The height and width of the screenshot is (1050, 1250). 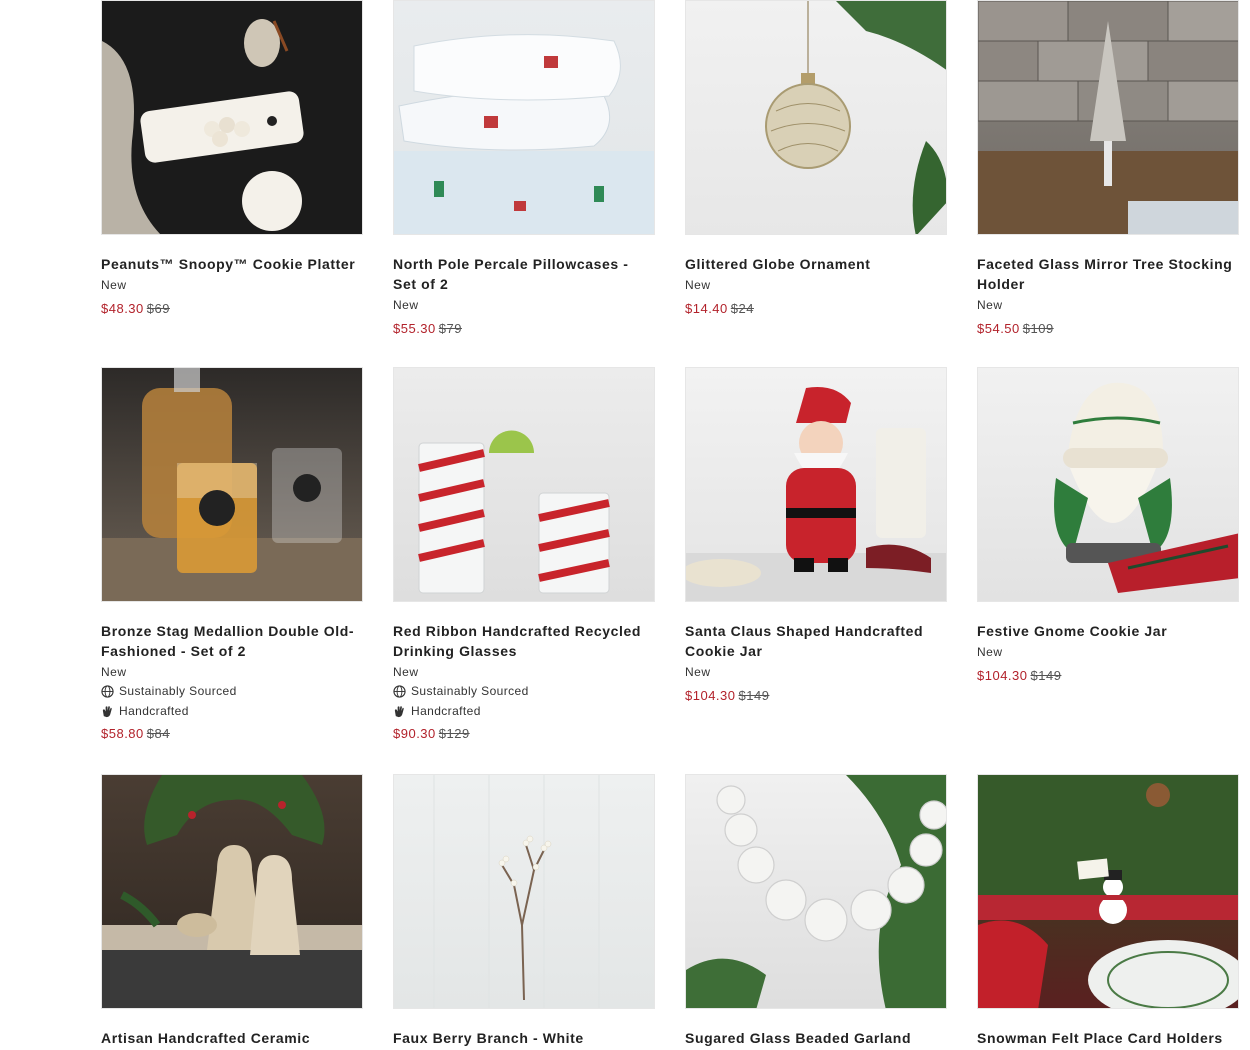 What do you see at coordinates (1108, 631) in the screenshot?
I see `product-title: Festive Gnome Cookie Jar` at bounding box center [1108, 631].